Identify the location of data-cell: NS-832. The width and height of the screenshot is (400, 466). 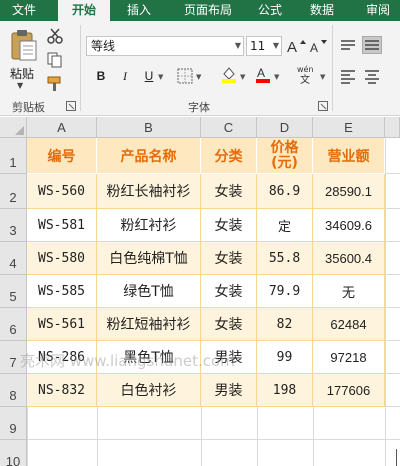
(62, 390).